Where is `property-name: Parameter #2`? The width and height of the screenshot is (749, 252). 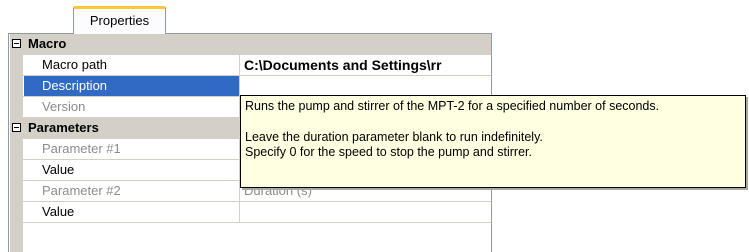 property-name: Parameter #2 is located at coordinates (132, 191).